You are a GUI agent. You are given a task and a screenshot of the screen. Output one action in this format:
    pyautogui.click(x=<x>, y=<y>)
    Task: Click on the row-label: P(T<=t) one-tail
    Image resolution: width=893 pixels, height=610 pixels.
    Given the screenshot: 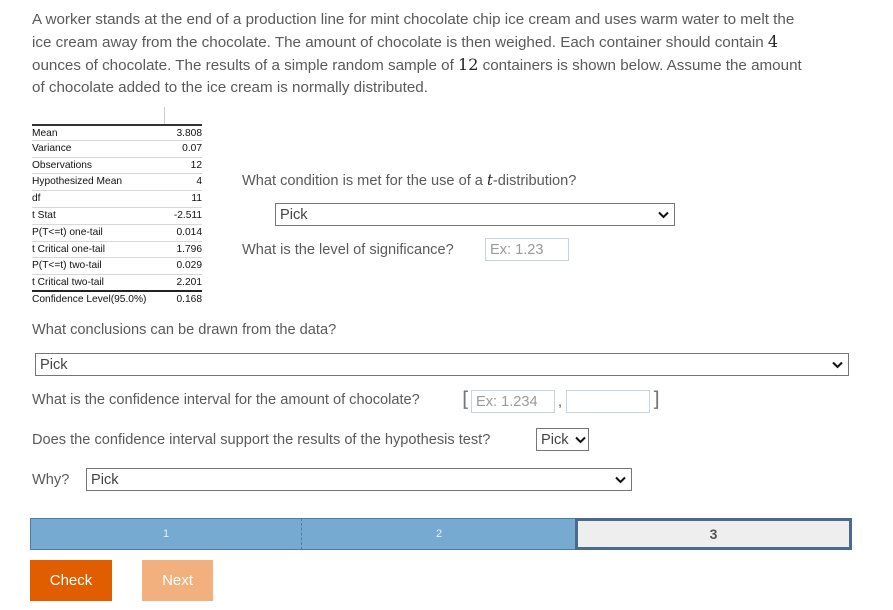 What is the action you would take?
    pyautogui.click(x=67, y=232)
    